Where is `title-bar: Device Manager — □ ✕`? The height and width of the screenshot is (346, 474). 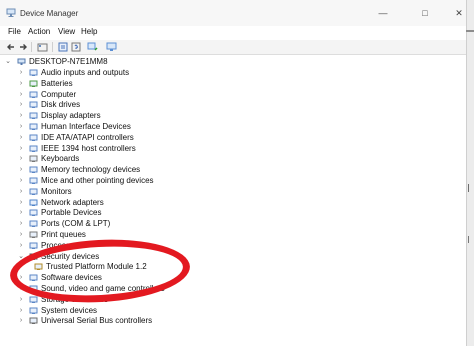
title-bar: Device Manager — □ ✕ is located at coordinates (233, 13).